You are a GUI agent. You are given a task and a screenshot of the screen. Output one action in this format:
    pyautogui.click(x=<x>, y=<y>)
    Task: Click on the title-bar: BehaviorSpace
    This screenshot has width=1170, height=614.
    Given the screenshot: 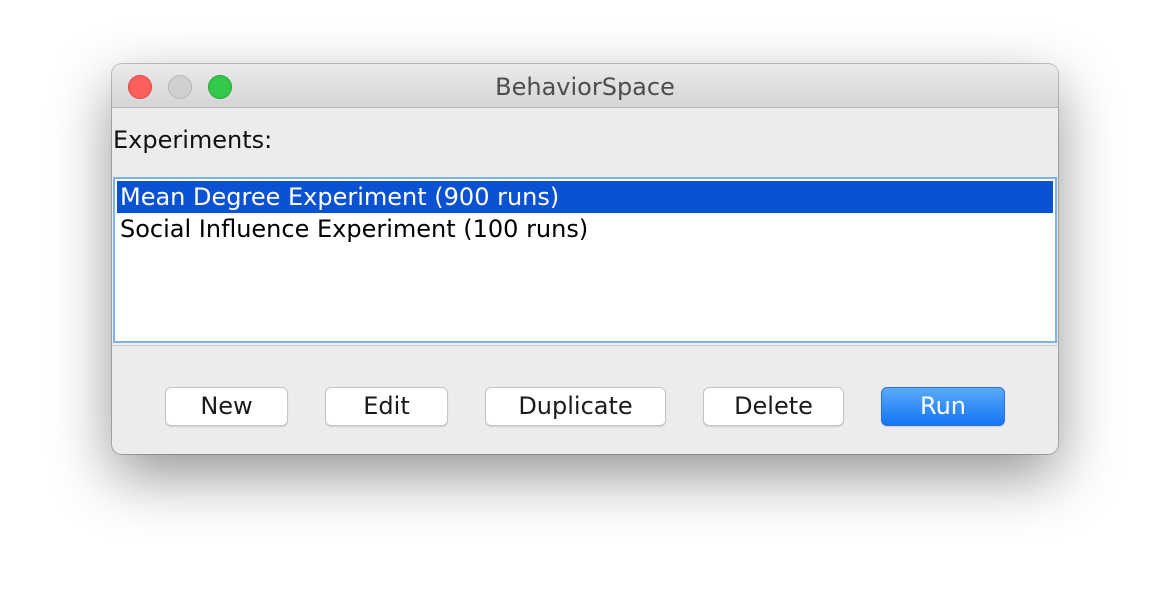 What is the action you would take?
    pyautogui.click(x=585, y=86)
    